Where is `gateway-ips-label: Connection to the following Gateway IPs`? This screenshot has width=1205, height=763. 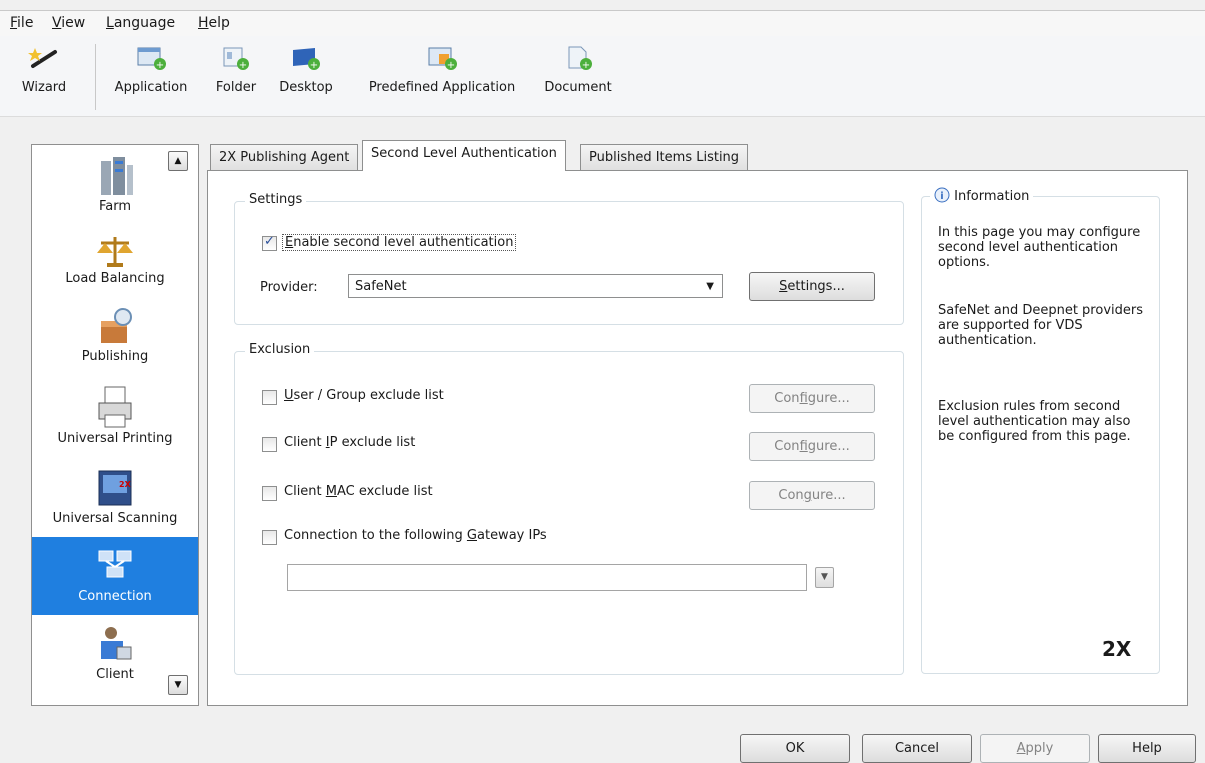
gateway-ips-label: Connection to the following Gateway IPs is located at coordinates (415, 535).